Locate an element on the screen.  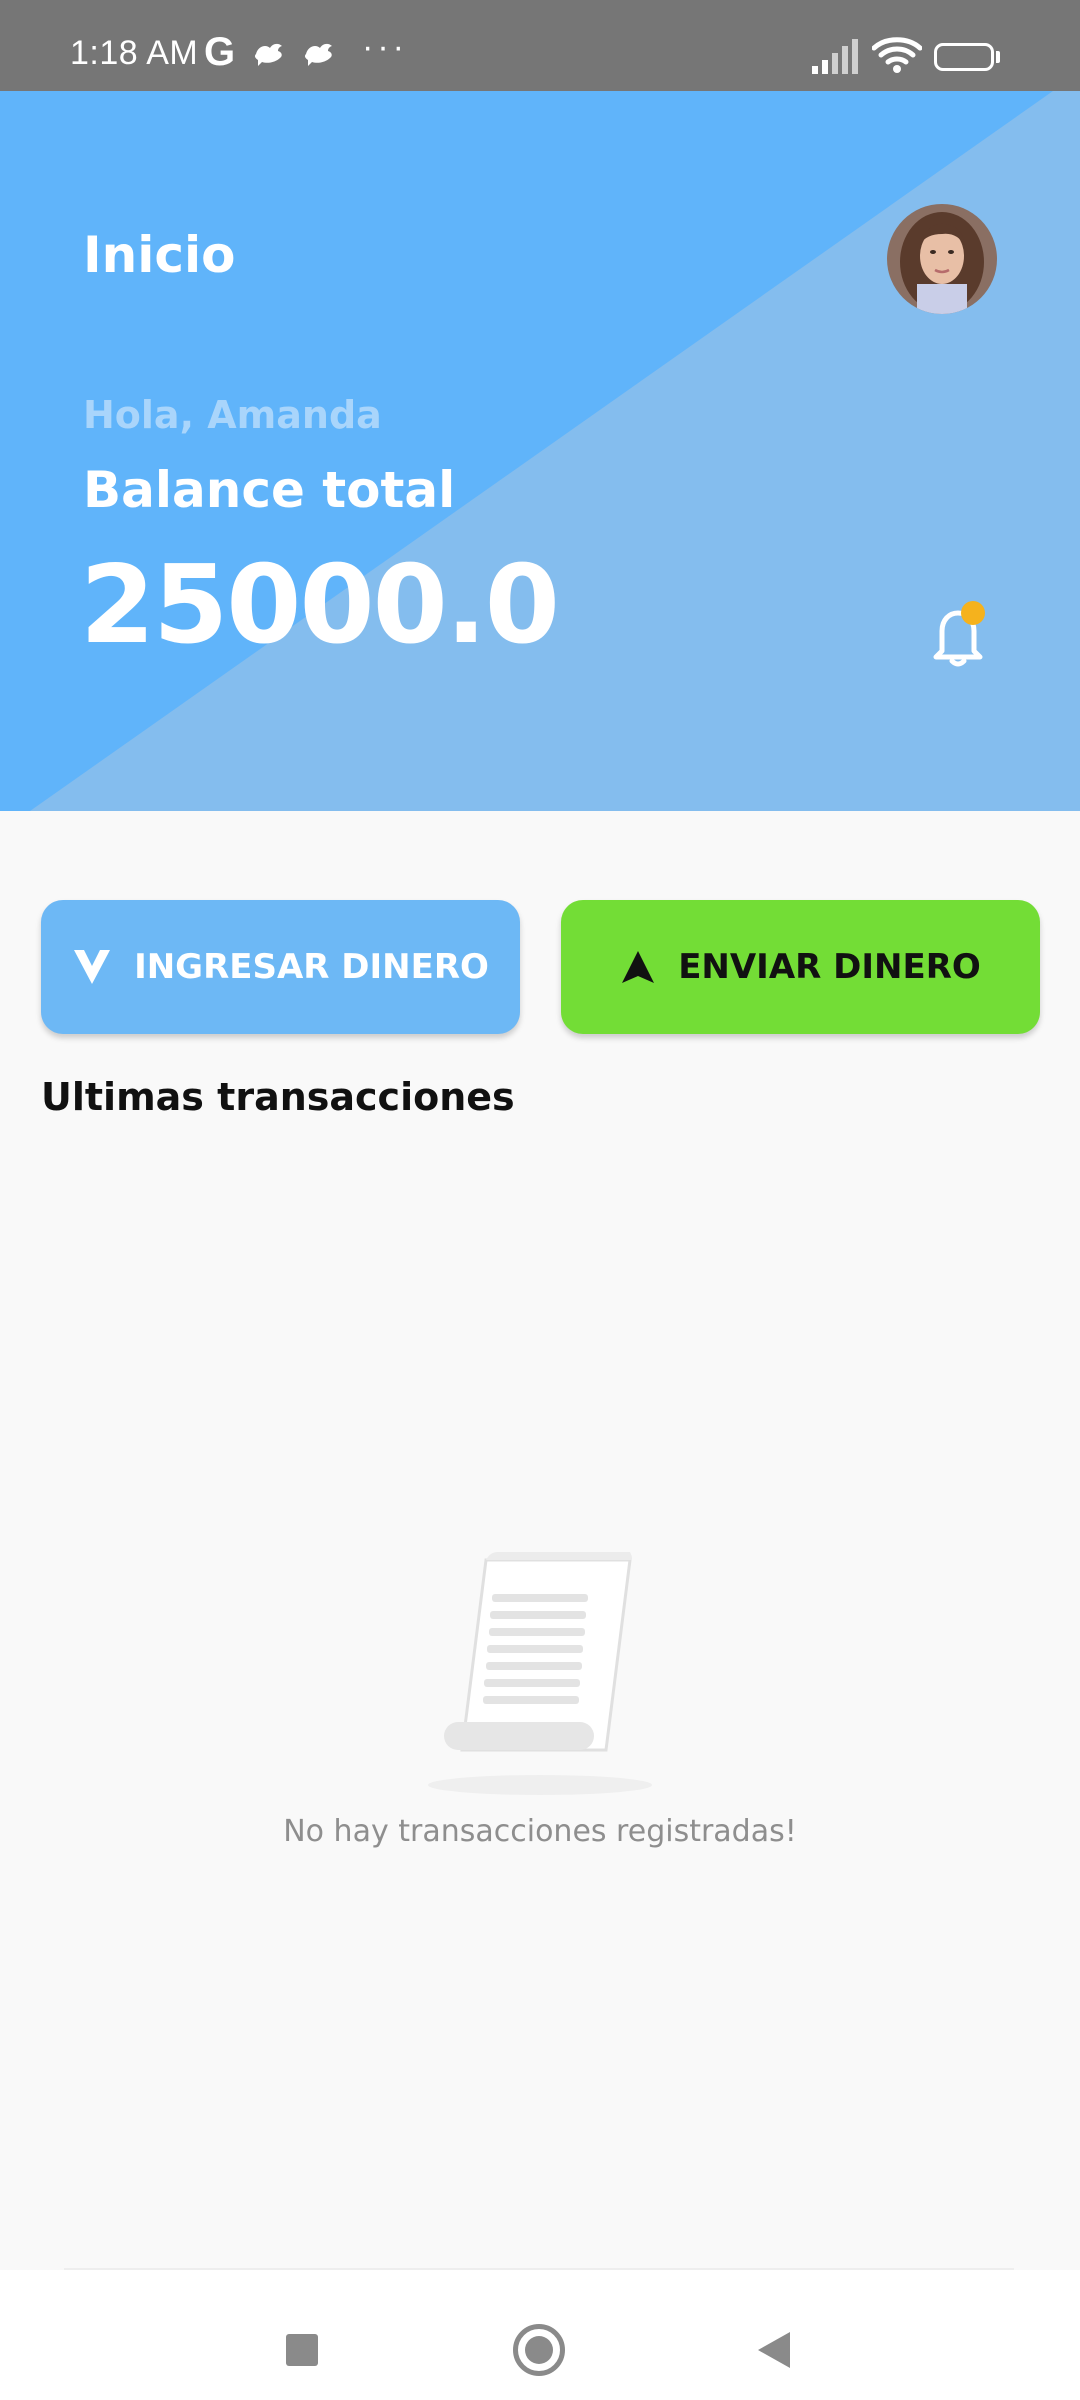
transactions-title: Ultimas transacciones is located at coordinates (278, 1097).